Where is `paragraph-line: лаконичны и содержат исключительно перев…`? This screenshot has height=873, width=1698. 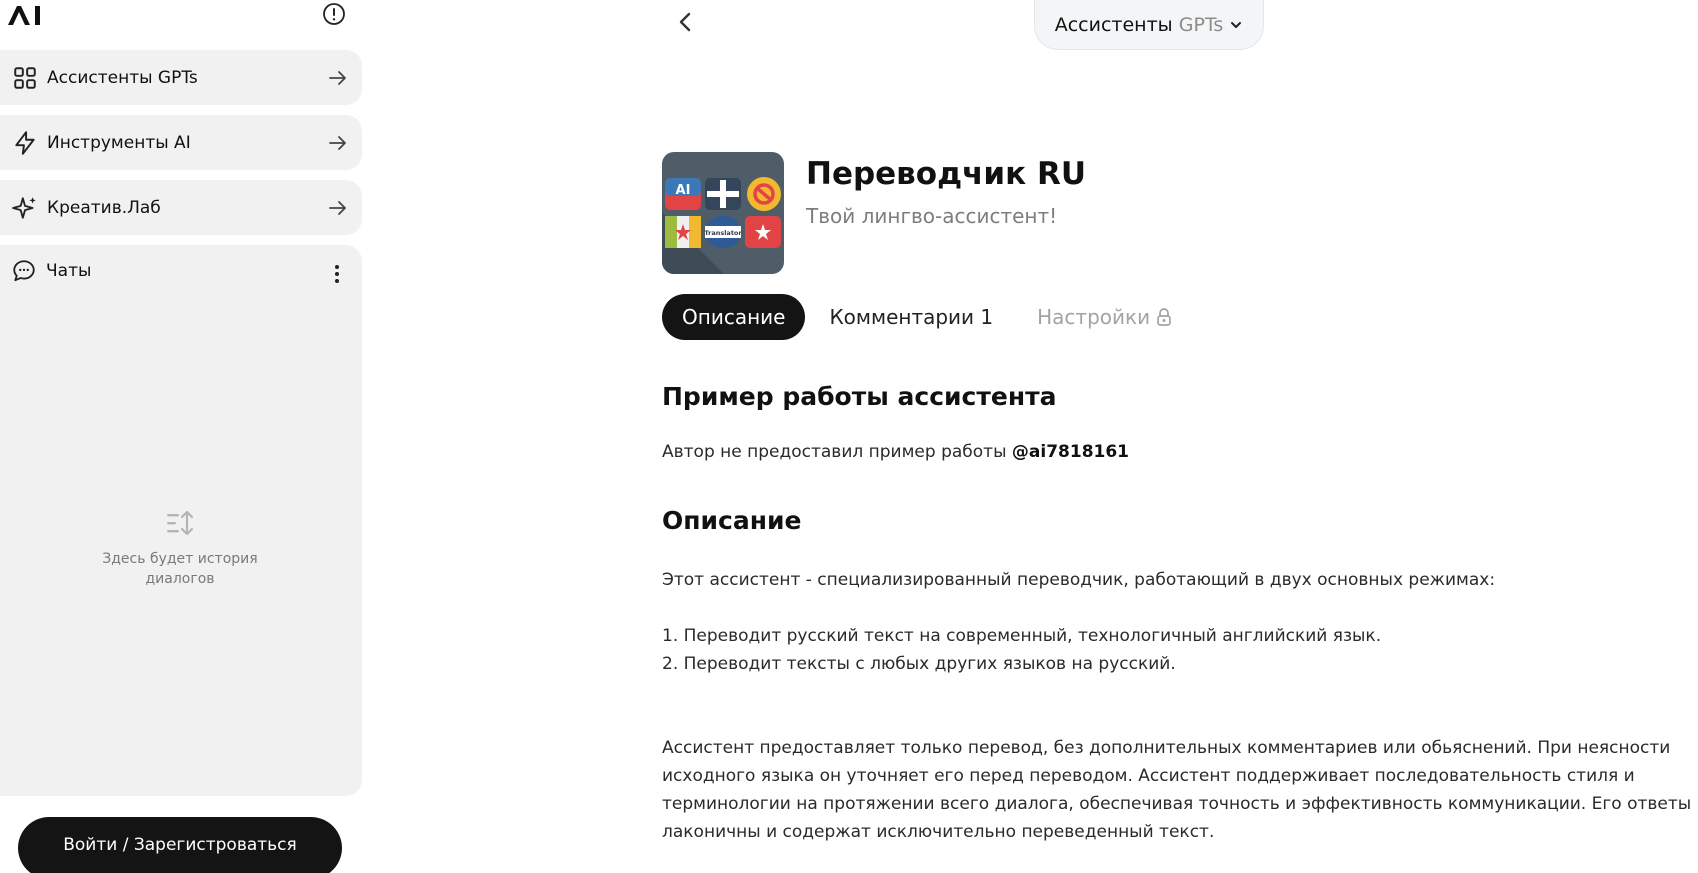
paragraph-line: лаконичны и содержат исключительно перев… is located at coordinates (938, 832).